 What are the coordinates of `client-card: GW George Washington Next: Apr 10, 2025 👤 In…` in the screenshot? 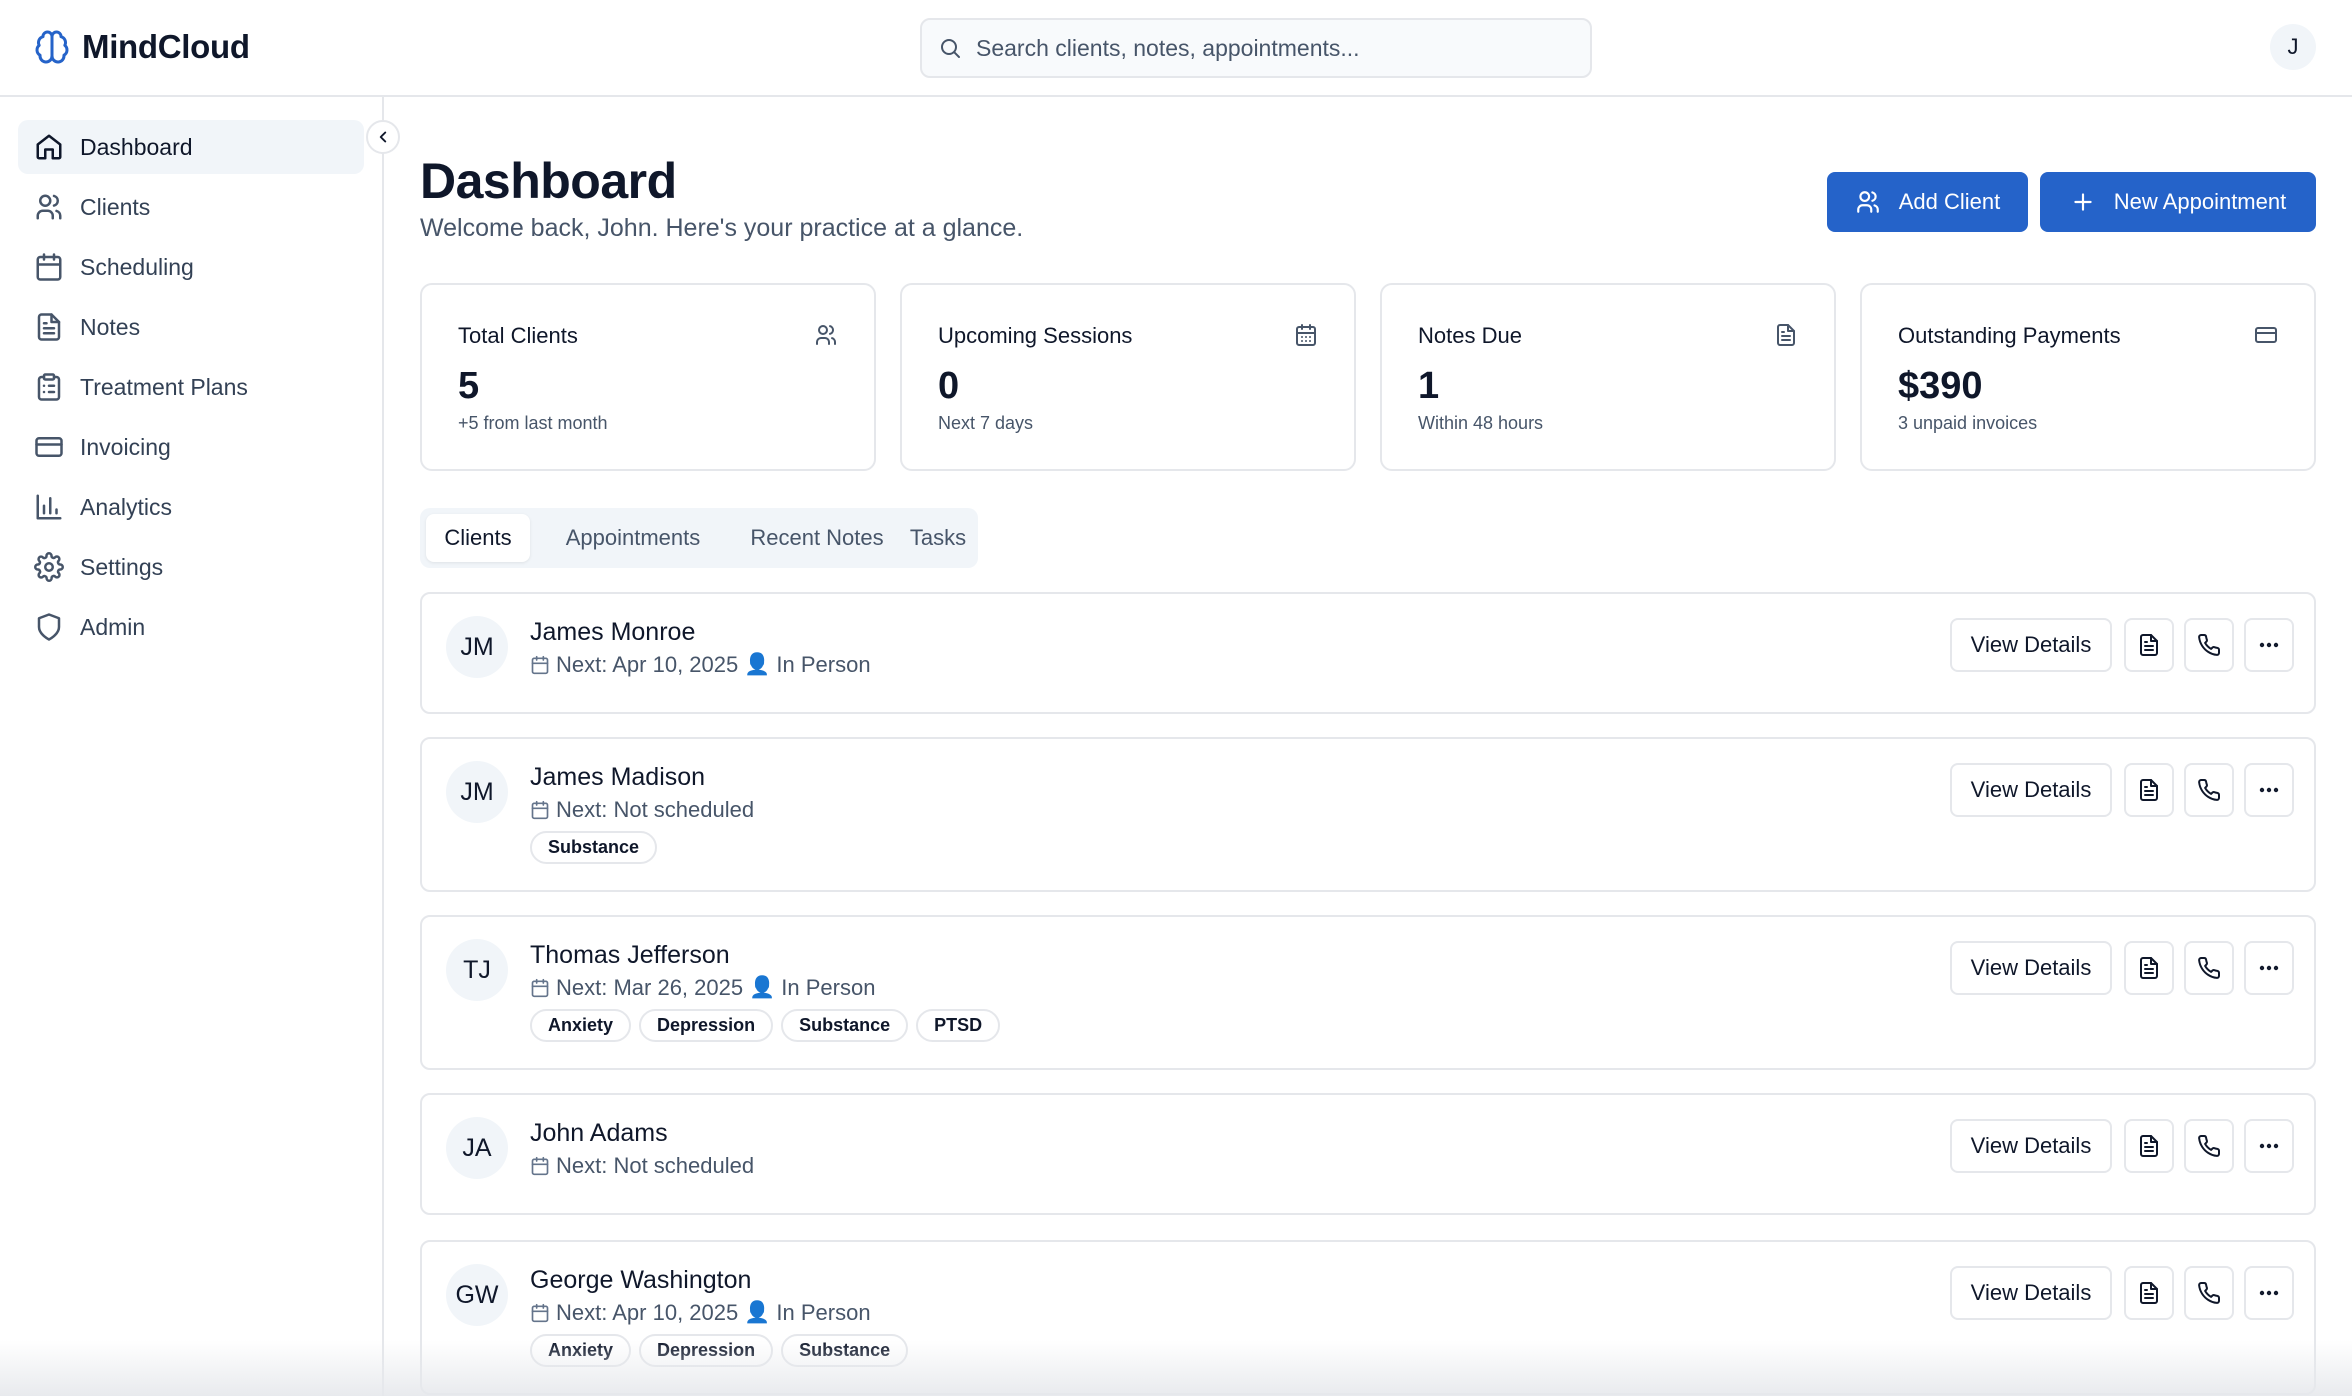 It's located at (1368, 1317).